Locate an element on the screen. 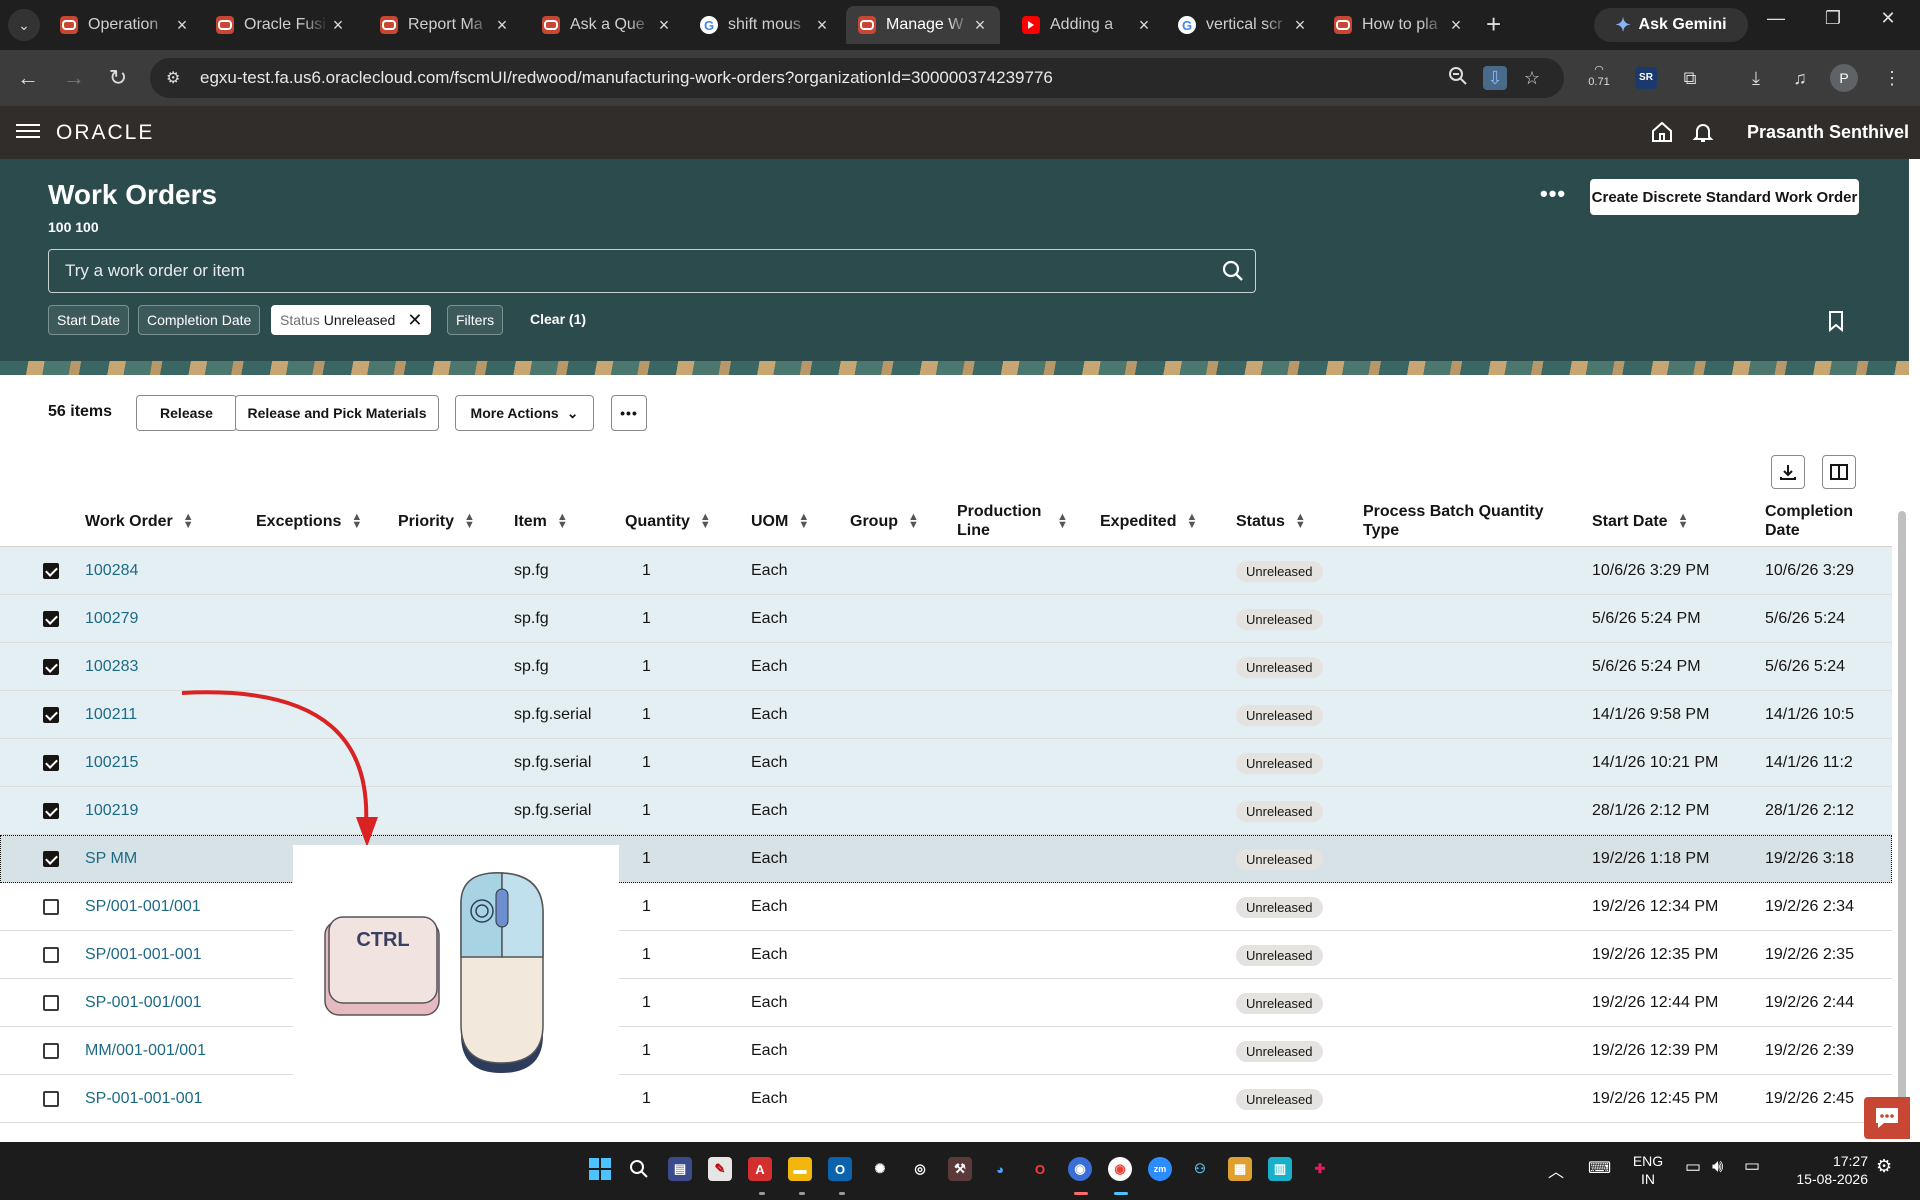 The height and width of the screenshot is (1200, 1920). profile-avatar: P is located at coordinates (1844, 78).